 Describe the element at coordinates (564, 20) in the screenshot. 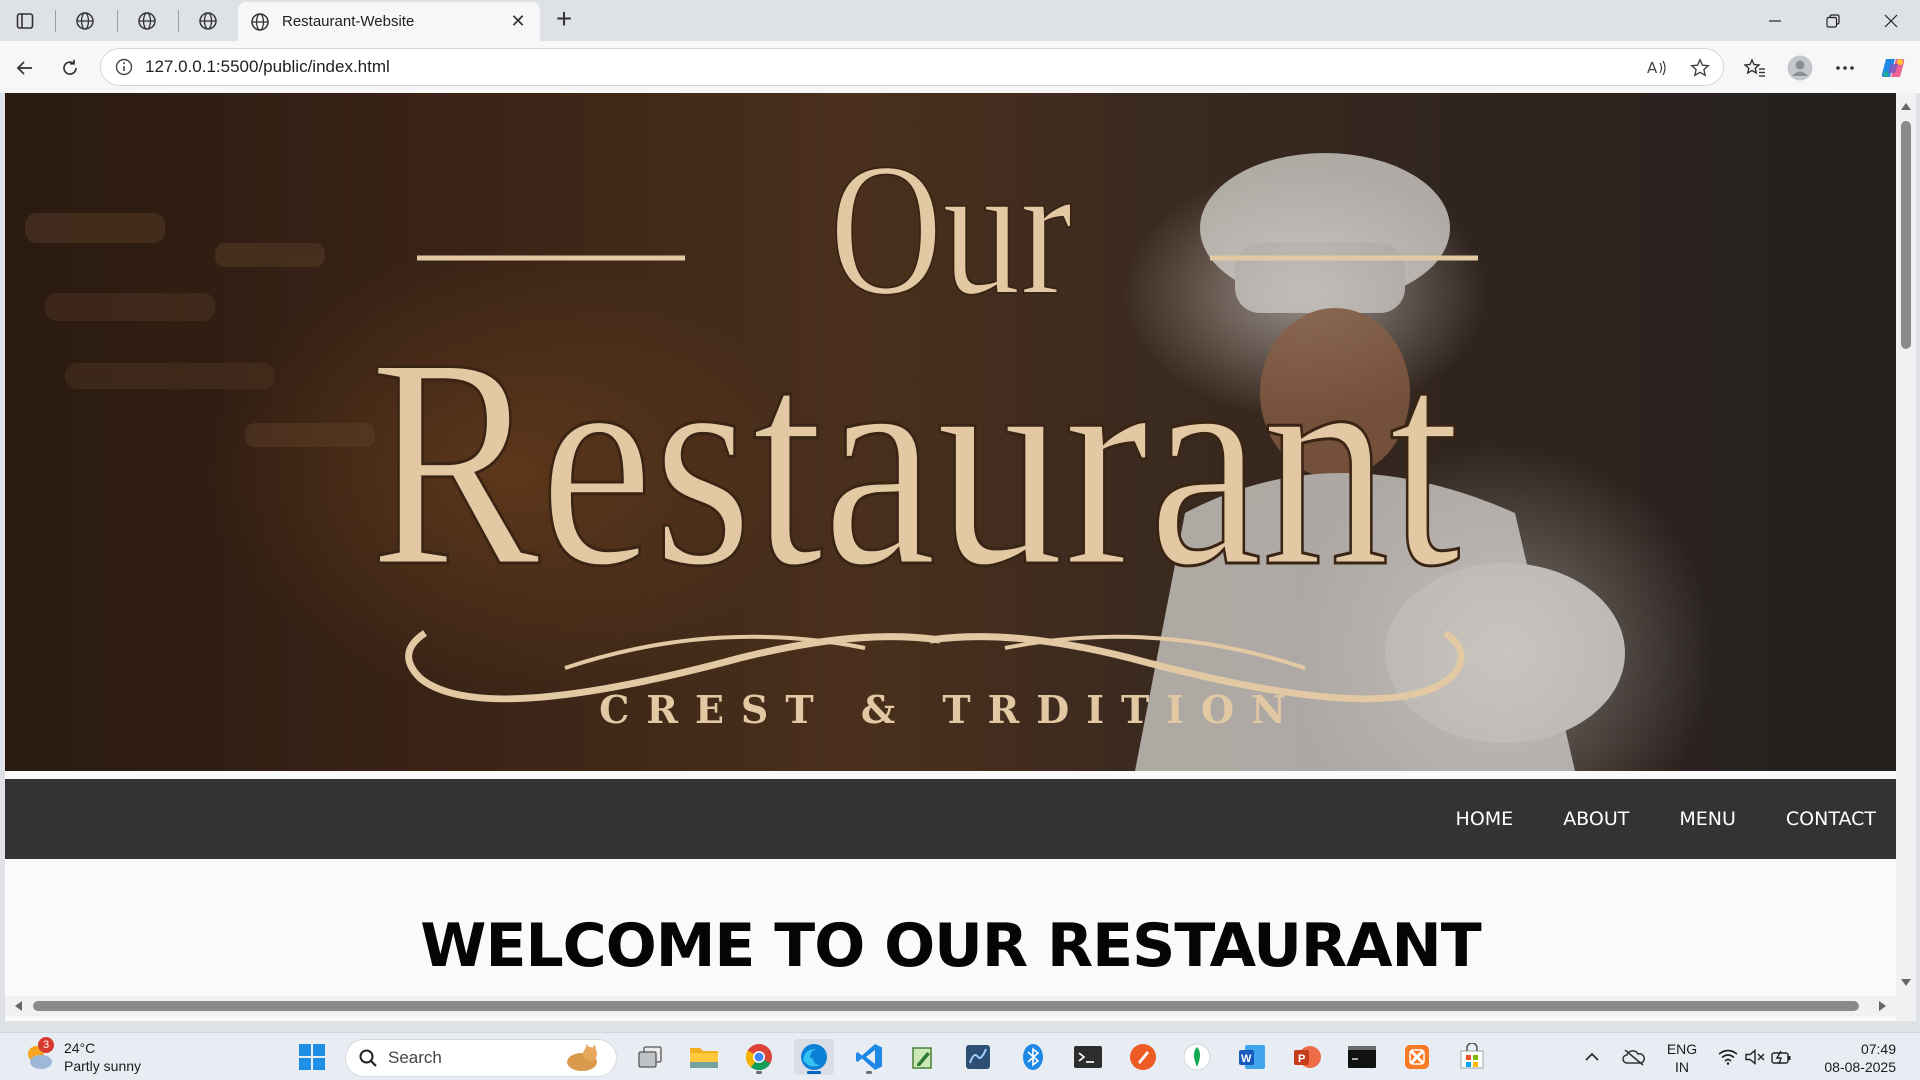

I see `new-tab-button: +` at that location.